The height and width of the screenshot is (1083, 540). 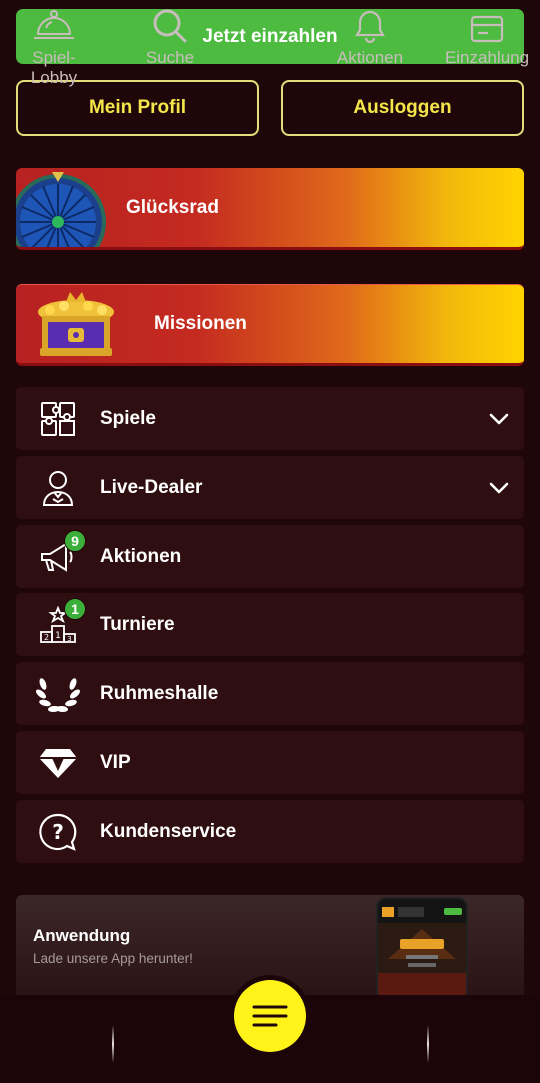 I want to click on menu-item-games: Spiele, so click(x=270, y=418).